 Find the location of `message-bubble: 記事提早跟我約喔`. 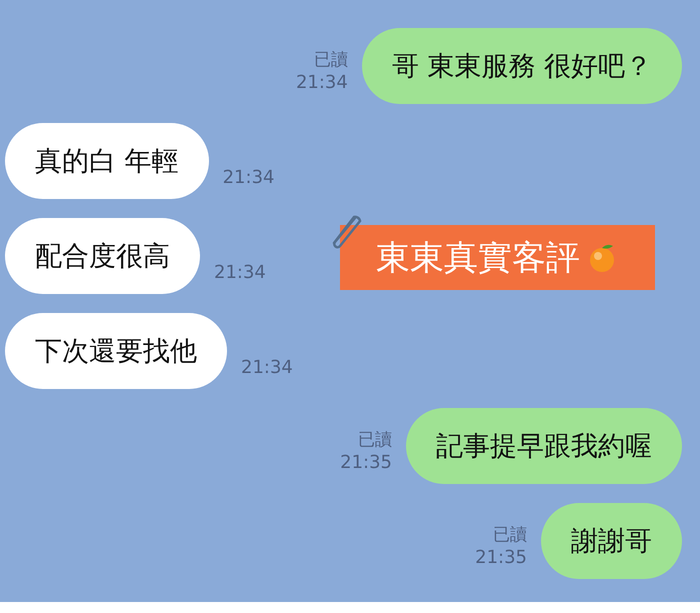

message-bubble: 記事提早跟我約喔 is located at coordinates (544, 446).